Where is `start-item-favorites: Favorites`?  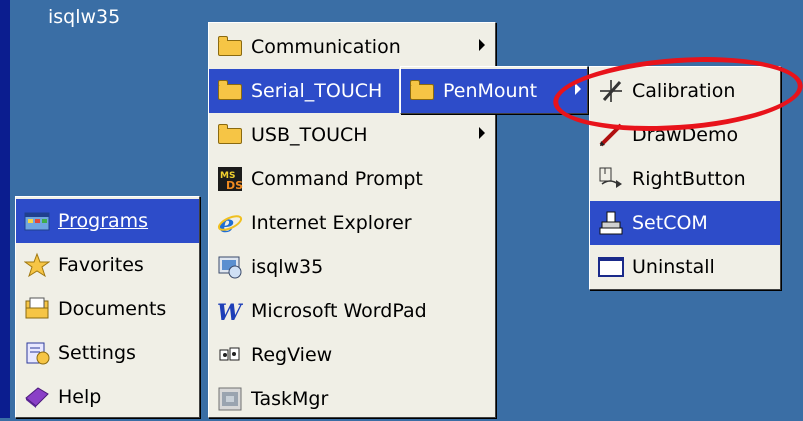
start-item-favorites: Favorites is located at coordinates (107, 265).